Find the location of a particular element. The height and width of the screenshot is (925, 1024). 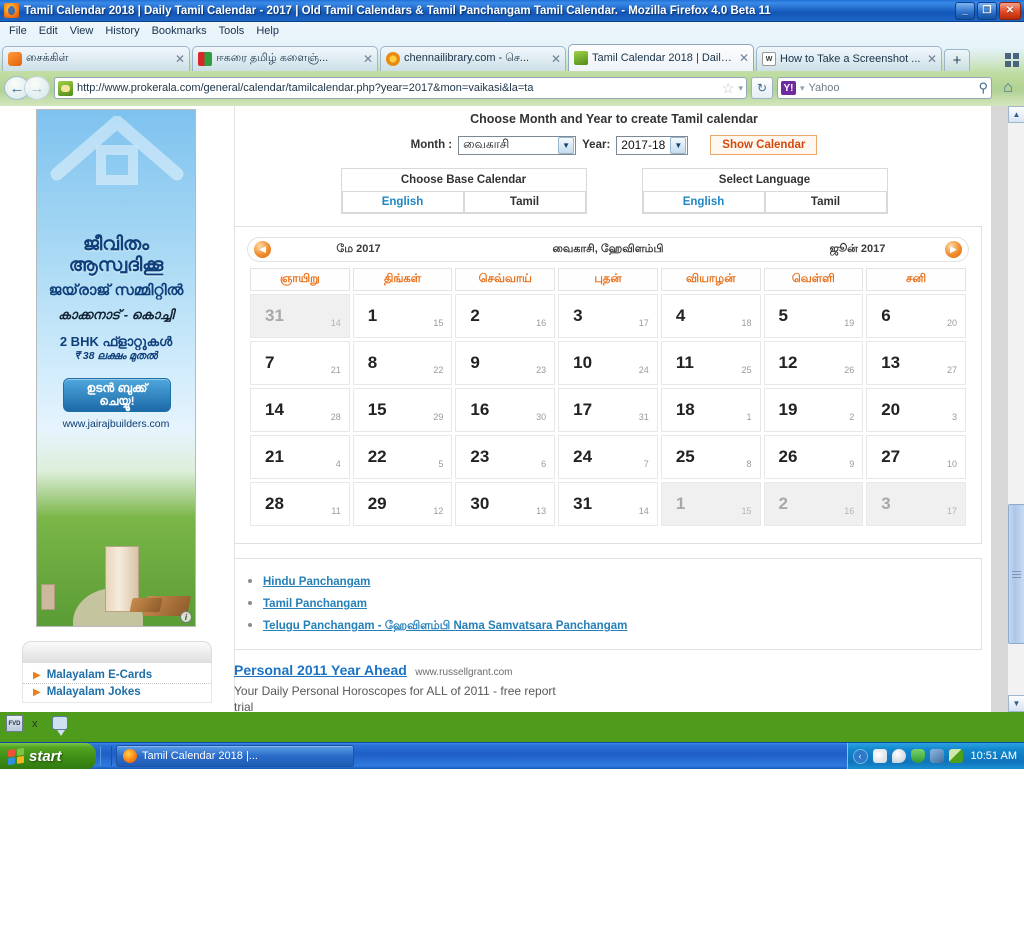

chevron-down-icon: ▾ is located at coordinates (740, 88).